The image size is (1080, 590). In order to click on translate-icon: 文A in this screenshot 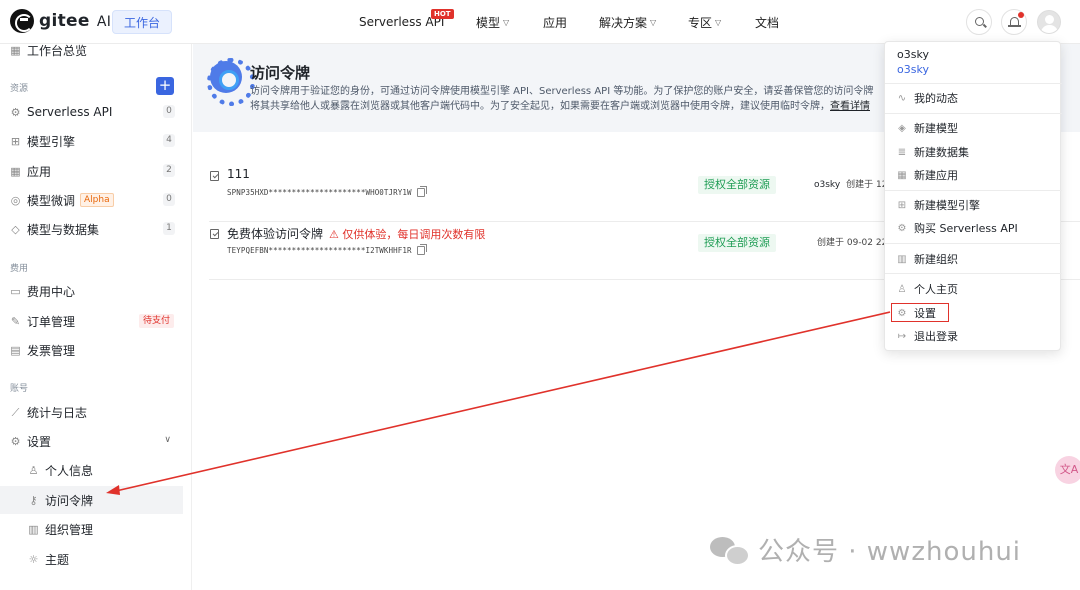, I will do `click(1067, 470)`.